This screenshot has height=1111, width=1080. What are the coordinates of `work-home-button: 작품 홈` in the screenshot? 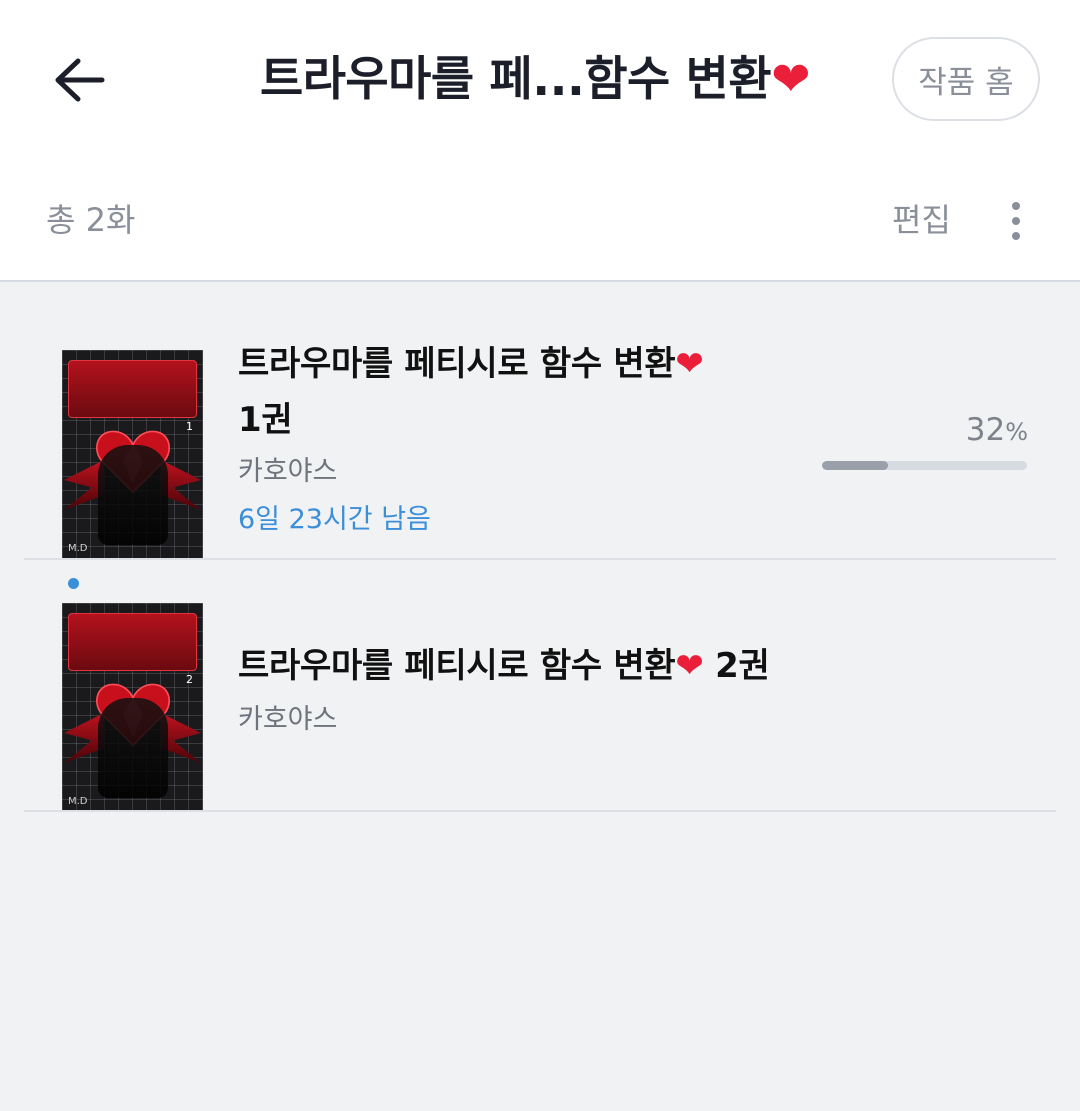 It's located at (966, 79).